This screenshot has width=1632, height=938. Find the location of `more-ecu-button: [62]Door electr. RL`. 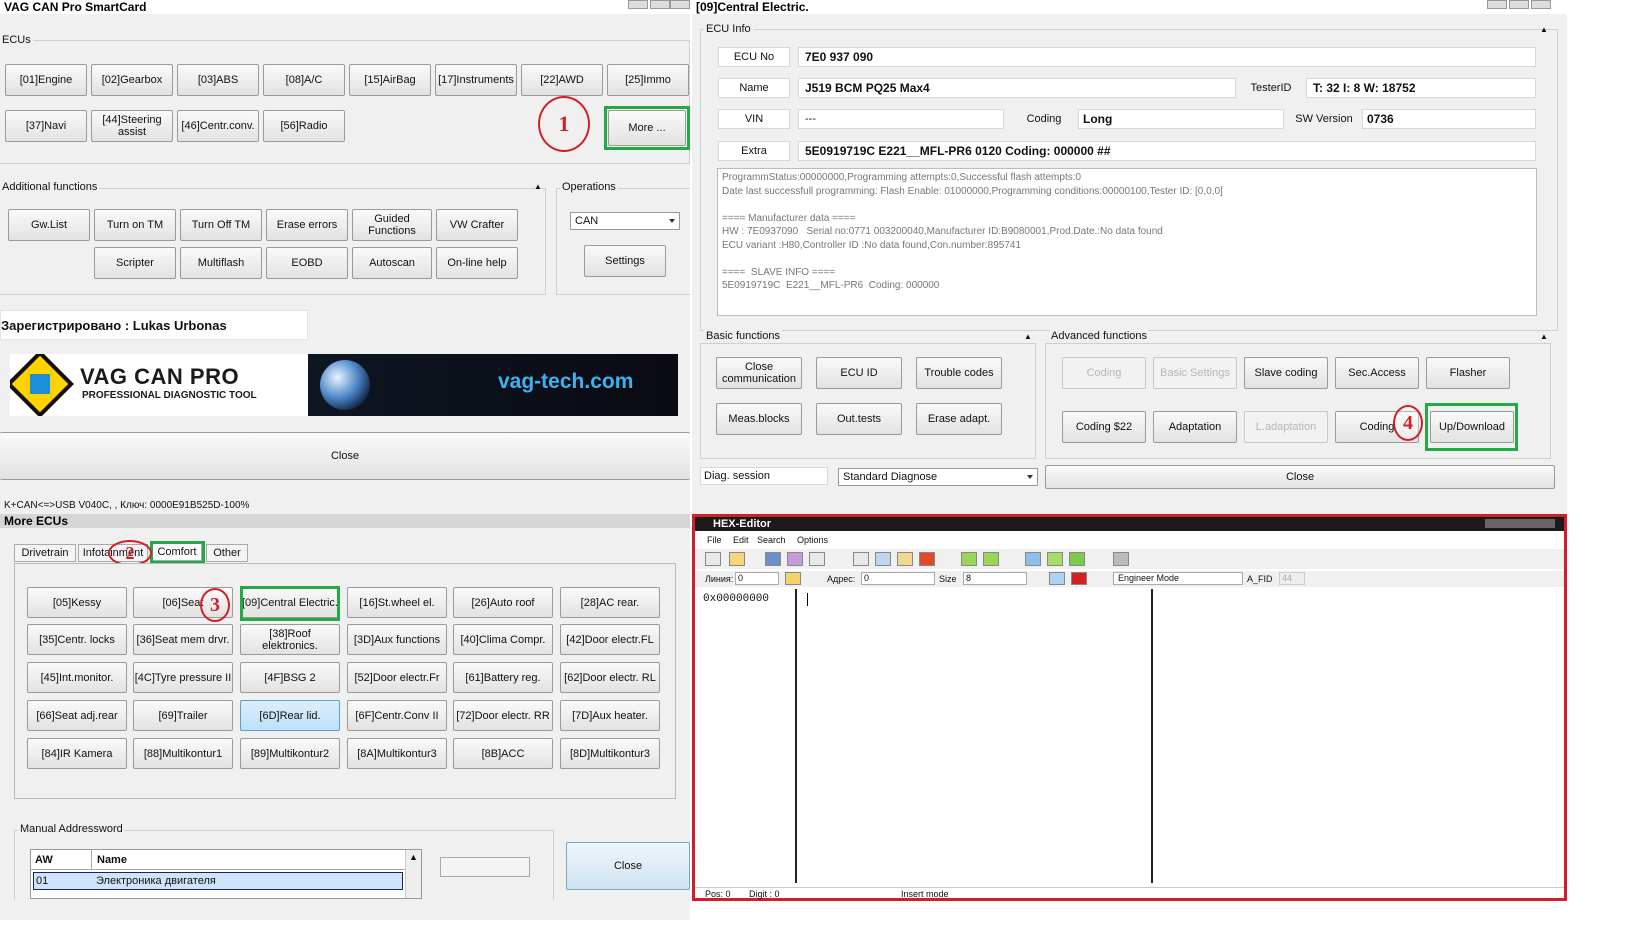

more-ecu-button: [62]Door electr. RL is located at coordinates (610, 677).